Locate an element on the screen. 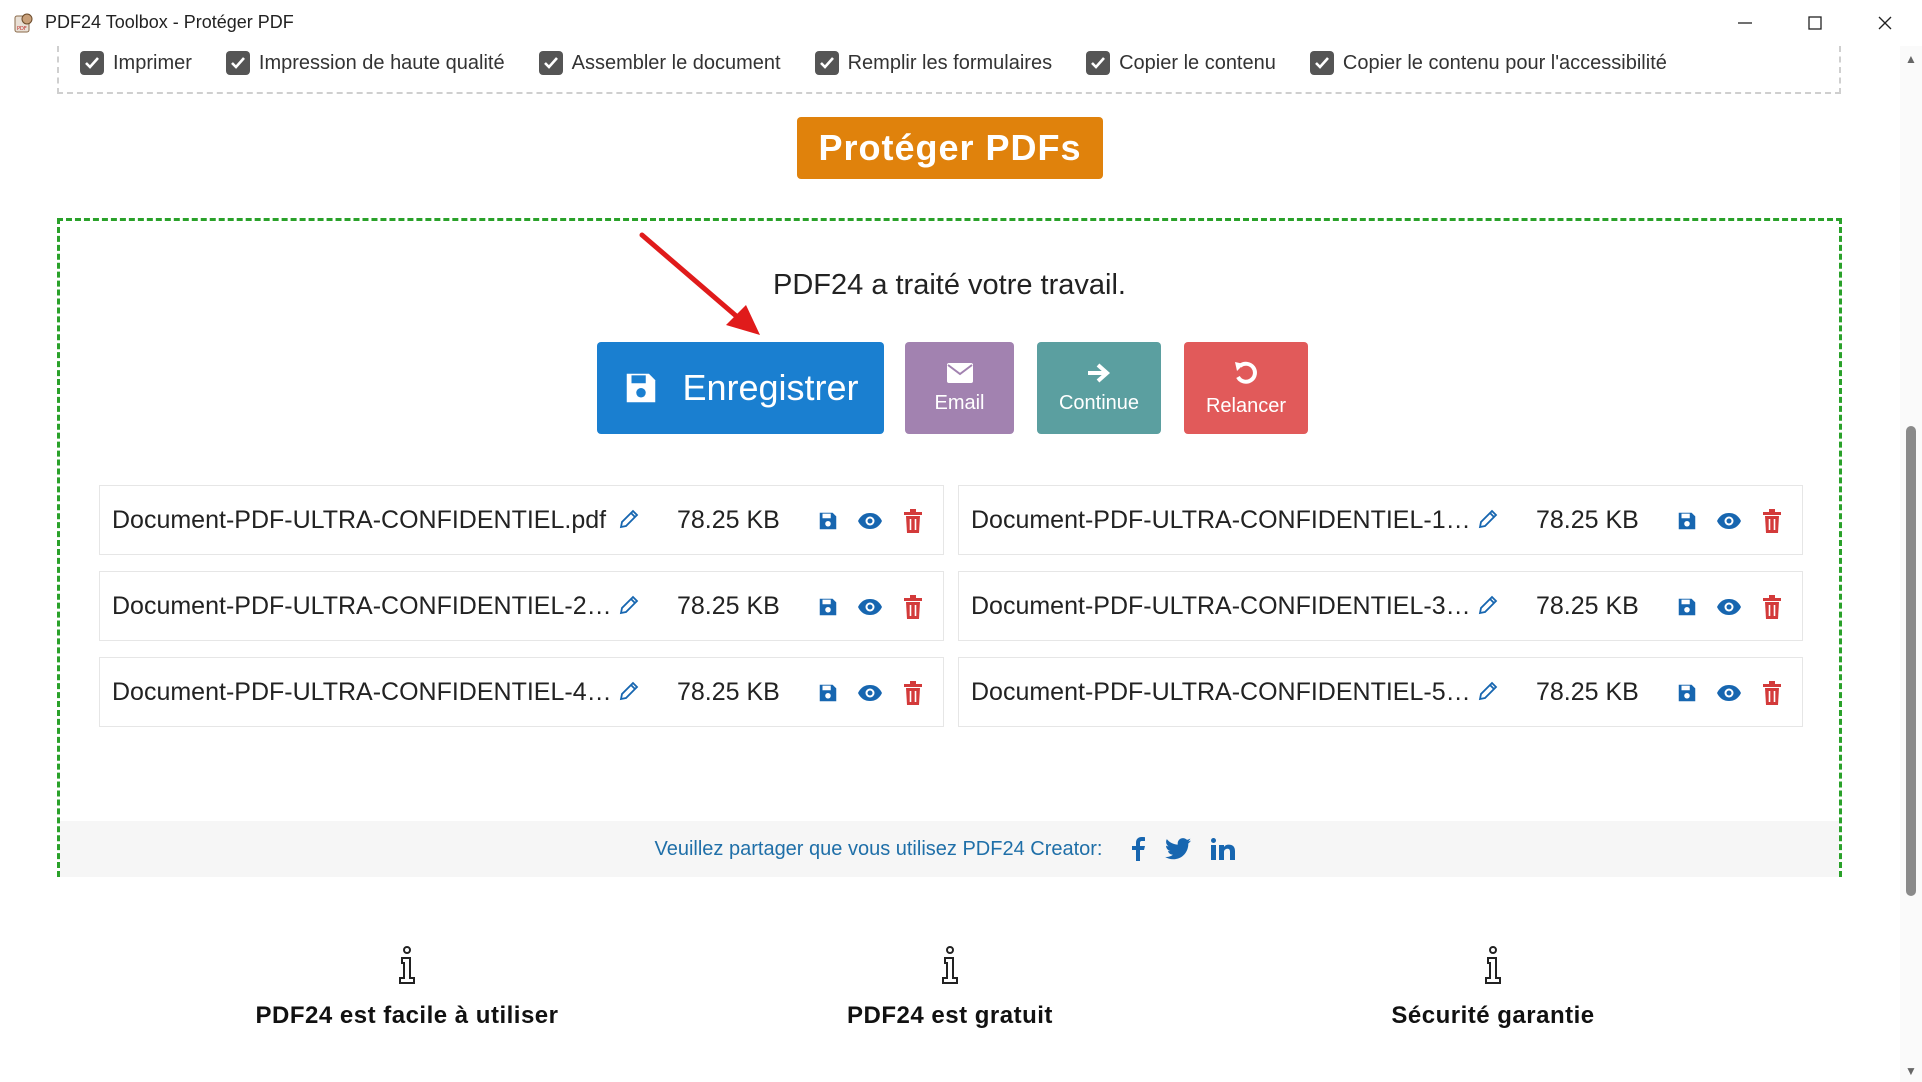 Image resolution: width=1922 pixels, height=1082 pixels. permission-item: Impression de haute qualité is located at coordinates (365, 63).